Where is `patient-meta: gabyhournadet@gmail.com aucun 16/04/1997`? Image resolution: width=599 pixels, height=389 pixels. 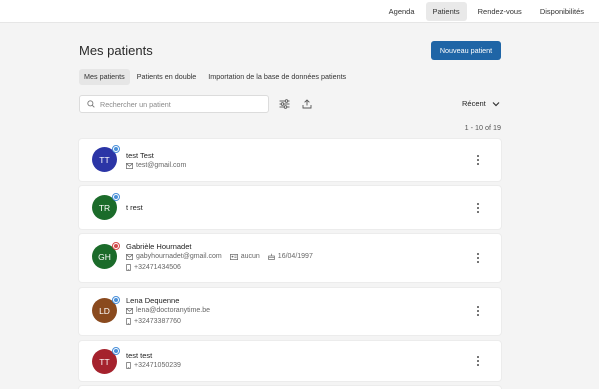 patient-meta: gabyhournadet@gmail.com aucun 16/04/1997 is located at coordinates (219, 256).